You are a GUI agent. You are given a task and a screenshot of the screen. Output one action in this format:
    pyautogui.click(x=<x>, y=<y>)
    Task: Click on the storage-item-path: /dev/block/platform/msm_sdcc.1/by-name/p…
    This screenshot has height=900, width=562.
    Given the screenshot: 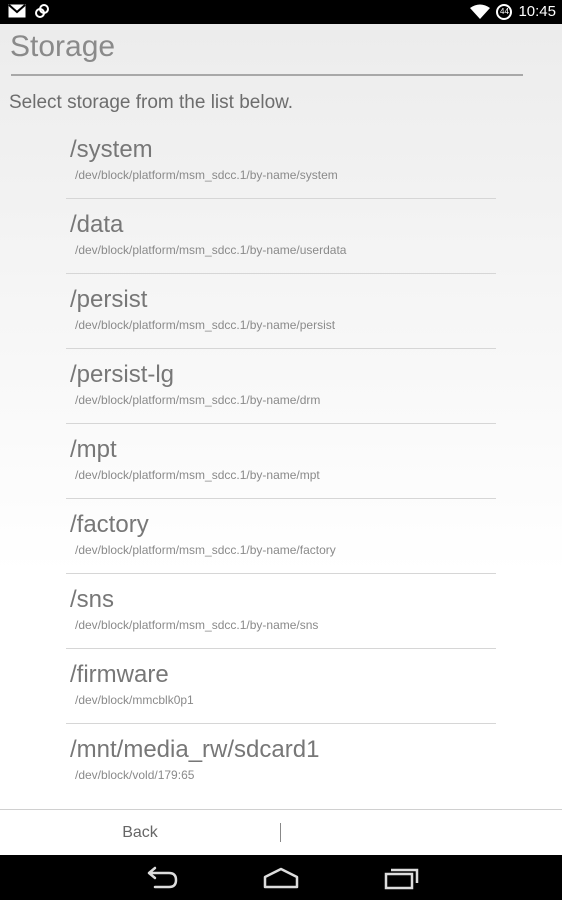 What is the action you would take?
    pyautogui.click(x=205, y=325)
    